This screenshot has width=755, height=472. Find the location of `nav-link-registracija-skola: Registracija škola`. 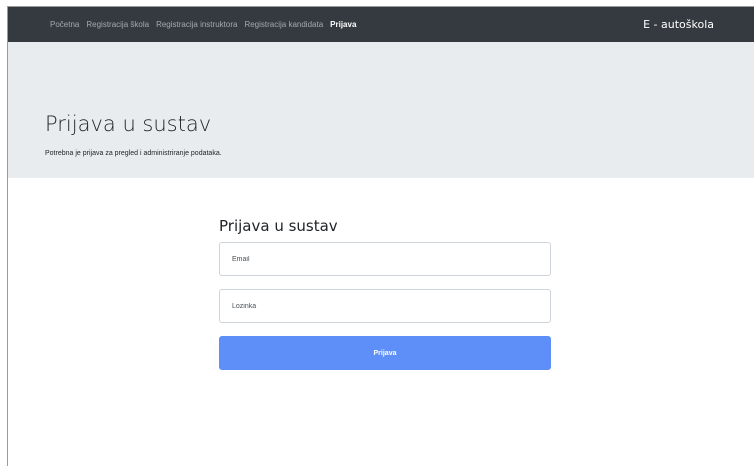

nav-link-registracija-skola: Registracija škola is located at coordinates (117, 24).